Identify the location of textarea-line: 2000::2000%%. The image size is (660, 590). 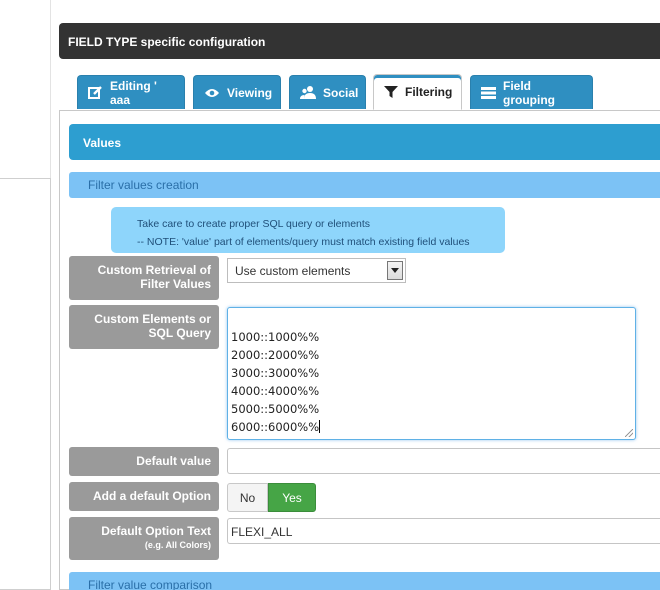
(275, 355).